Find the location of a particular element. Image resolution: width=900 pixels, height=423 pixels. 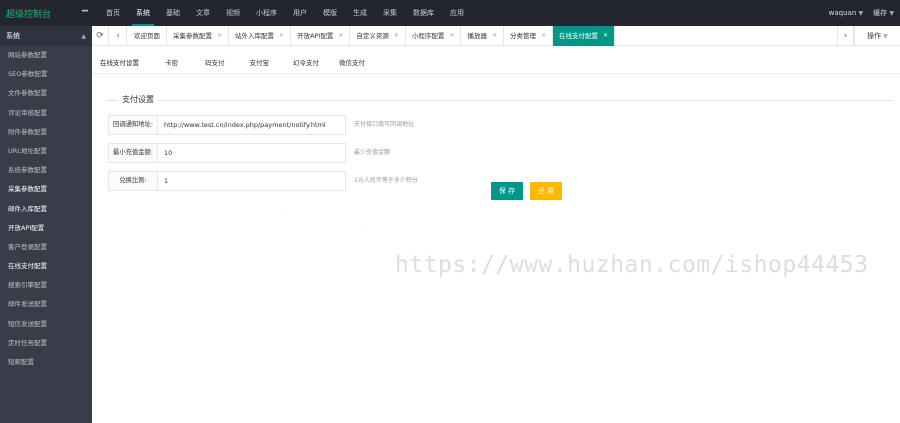

sidebar-item: URL地址配置 is located at coordinates (46, 151).